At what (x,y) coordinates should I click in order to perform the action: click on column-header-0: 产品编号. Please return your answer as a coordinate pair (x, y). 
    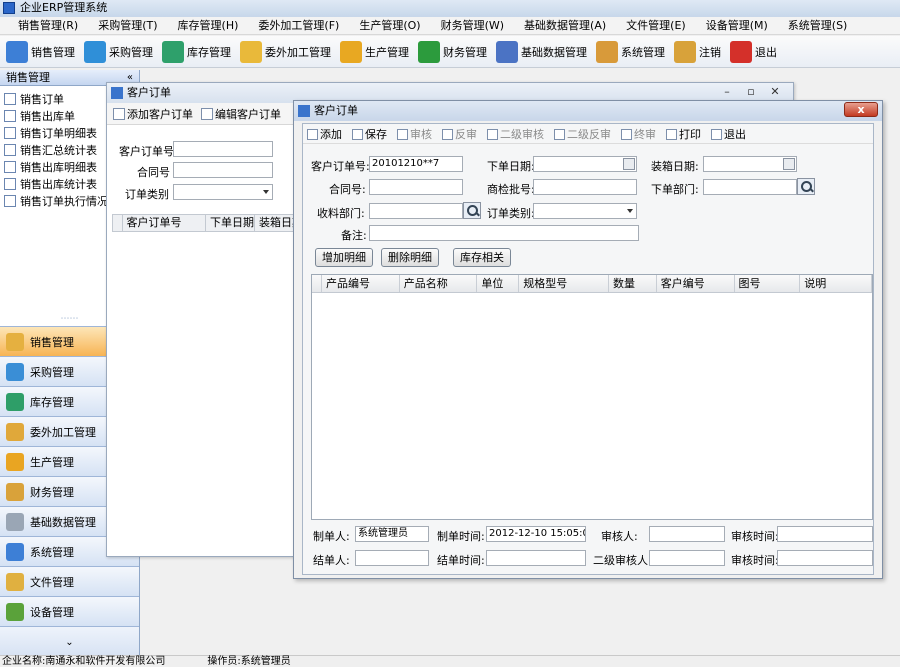
    Looking at the image, I should click on (361, 283).